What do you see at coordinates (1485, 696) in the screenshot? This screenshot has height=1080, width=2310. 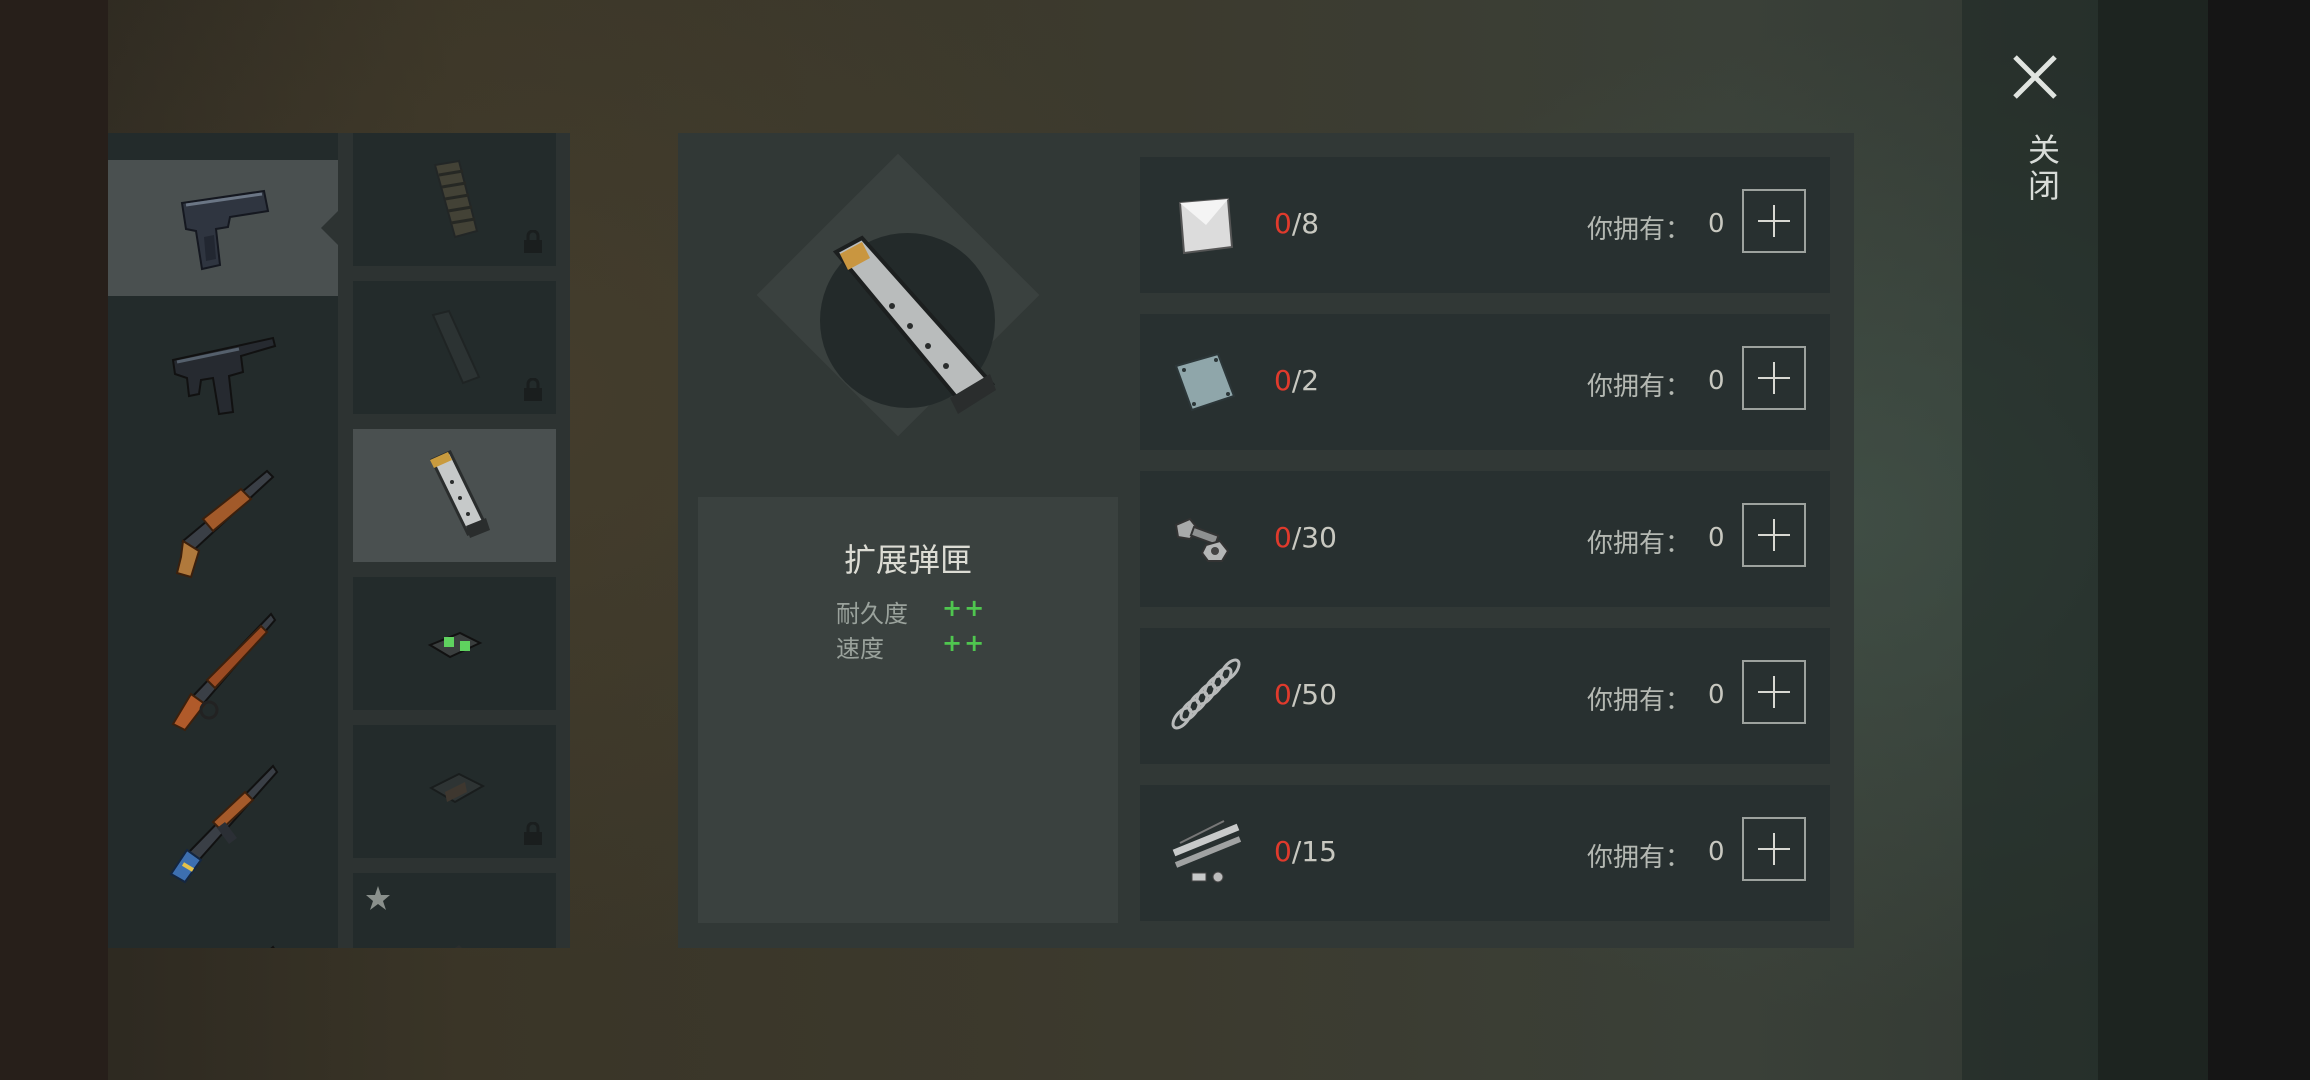 I see `requirement-row-spring: 0/50 你拥有： 0` at bounding box center [1485, 696].